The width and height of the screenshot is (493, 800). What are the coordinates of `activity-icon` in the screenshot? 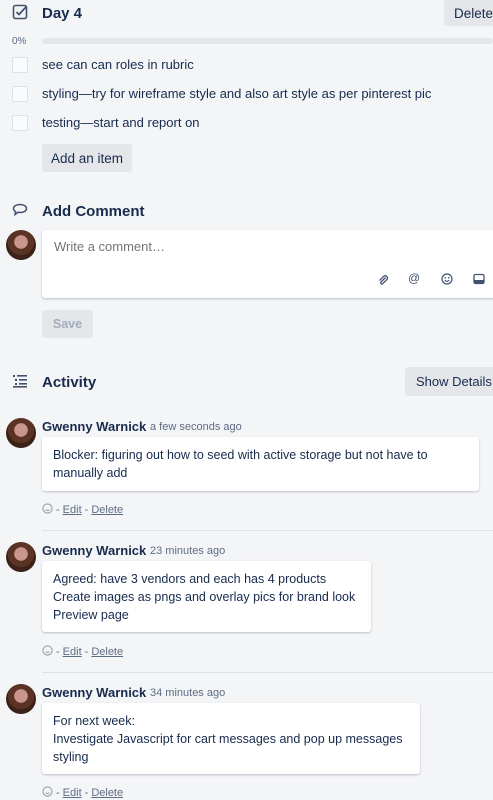 It's located at (20, 382).